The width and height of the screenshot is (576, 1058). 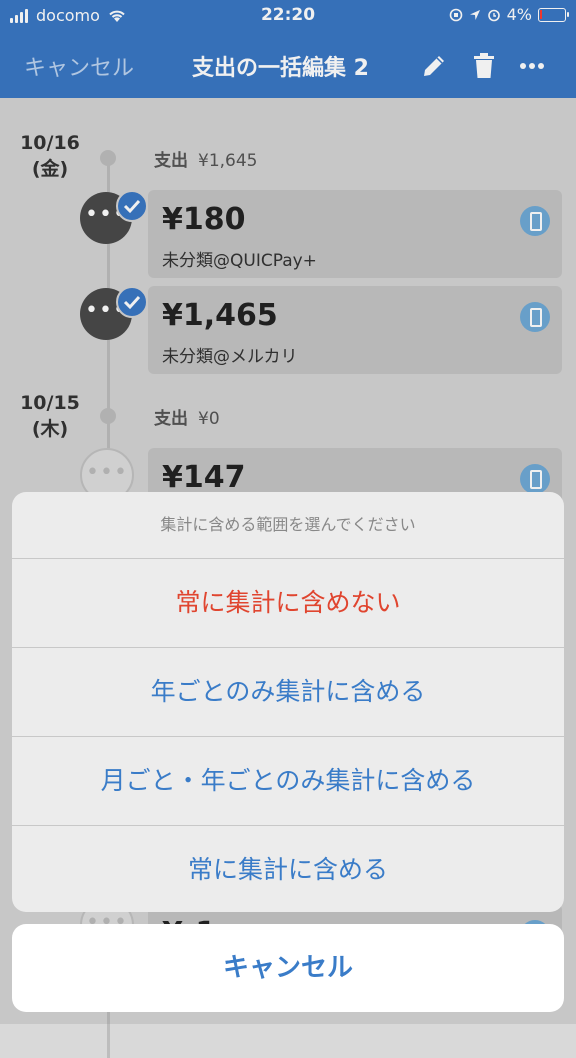 What do you see at coordinates (288, 525) in the screenshot?
I see `action-sheet-title: 集計に含める範囲を選んでください` at bounding box center [288, 525].